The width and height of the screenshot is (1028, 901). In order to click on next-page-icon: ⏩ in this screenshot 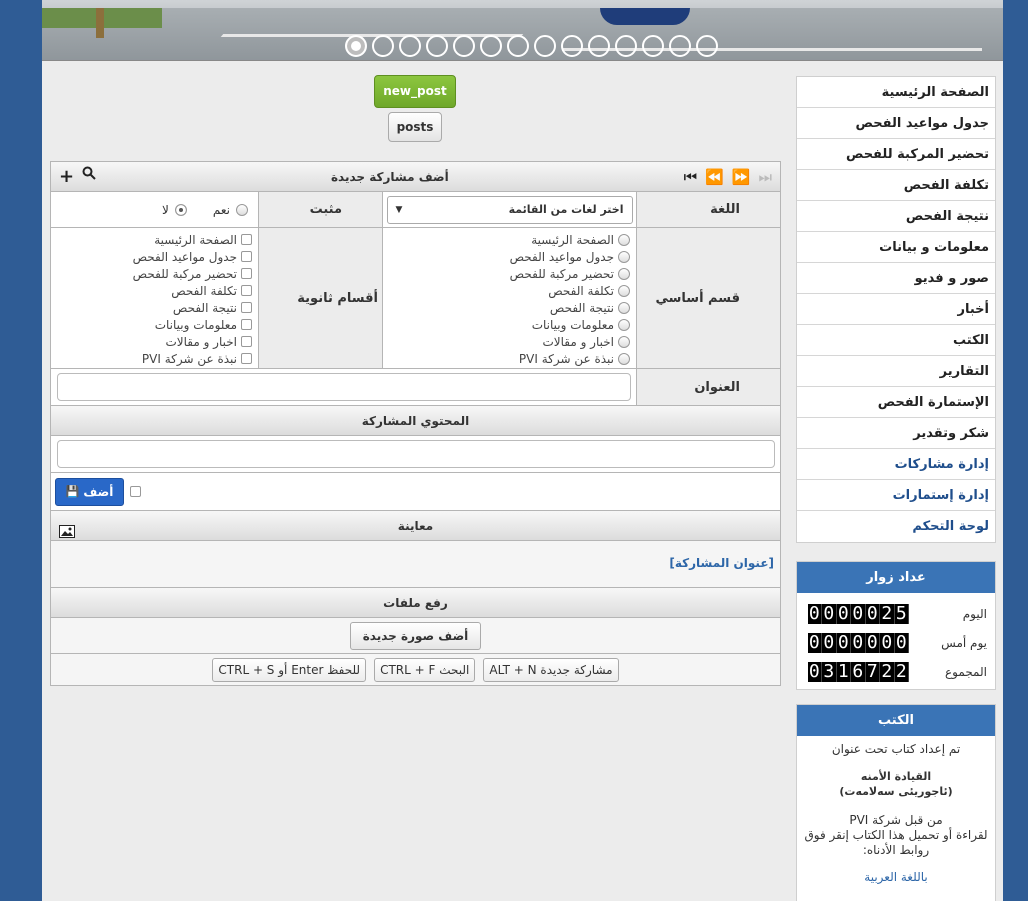, I will do `click(741, 177)`.